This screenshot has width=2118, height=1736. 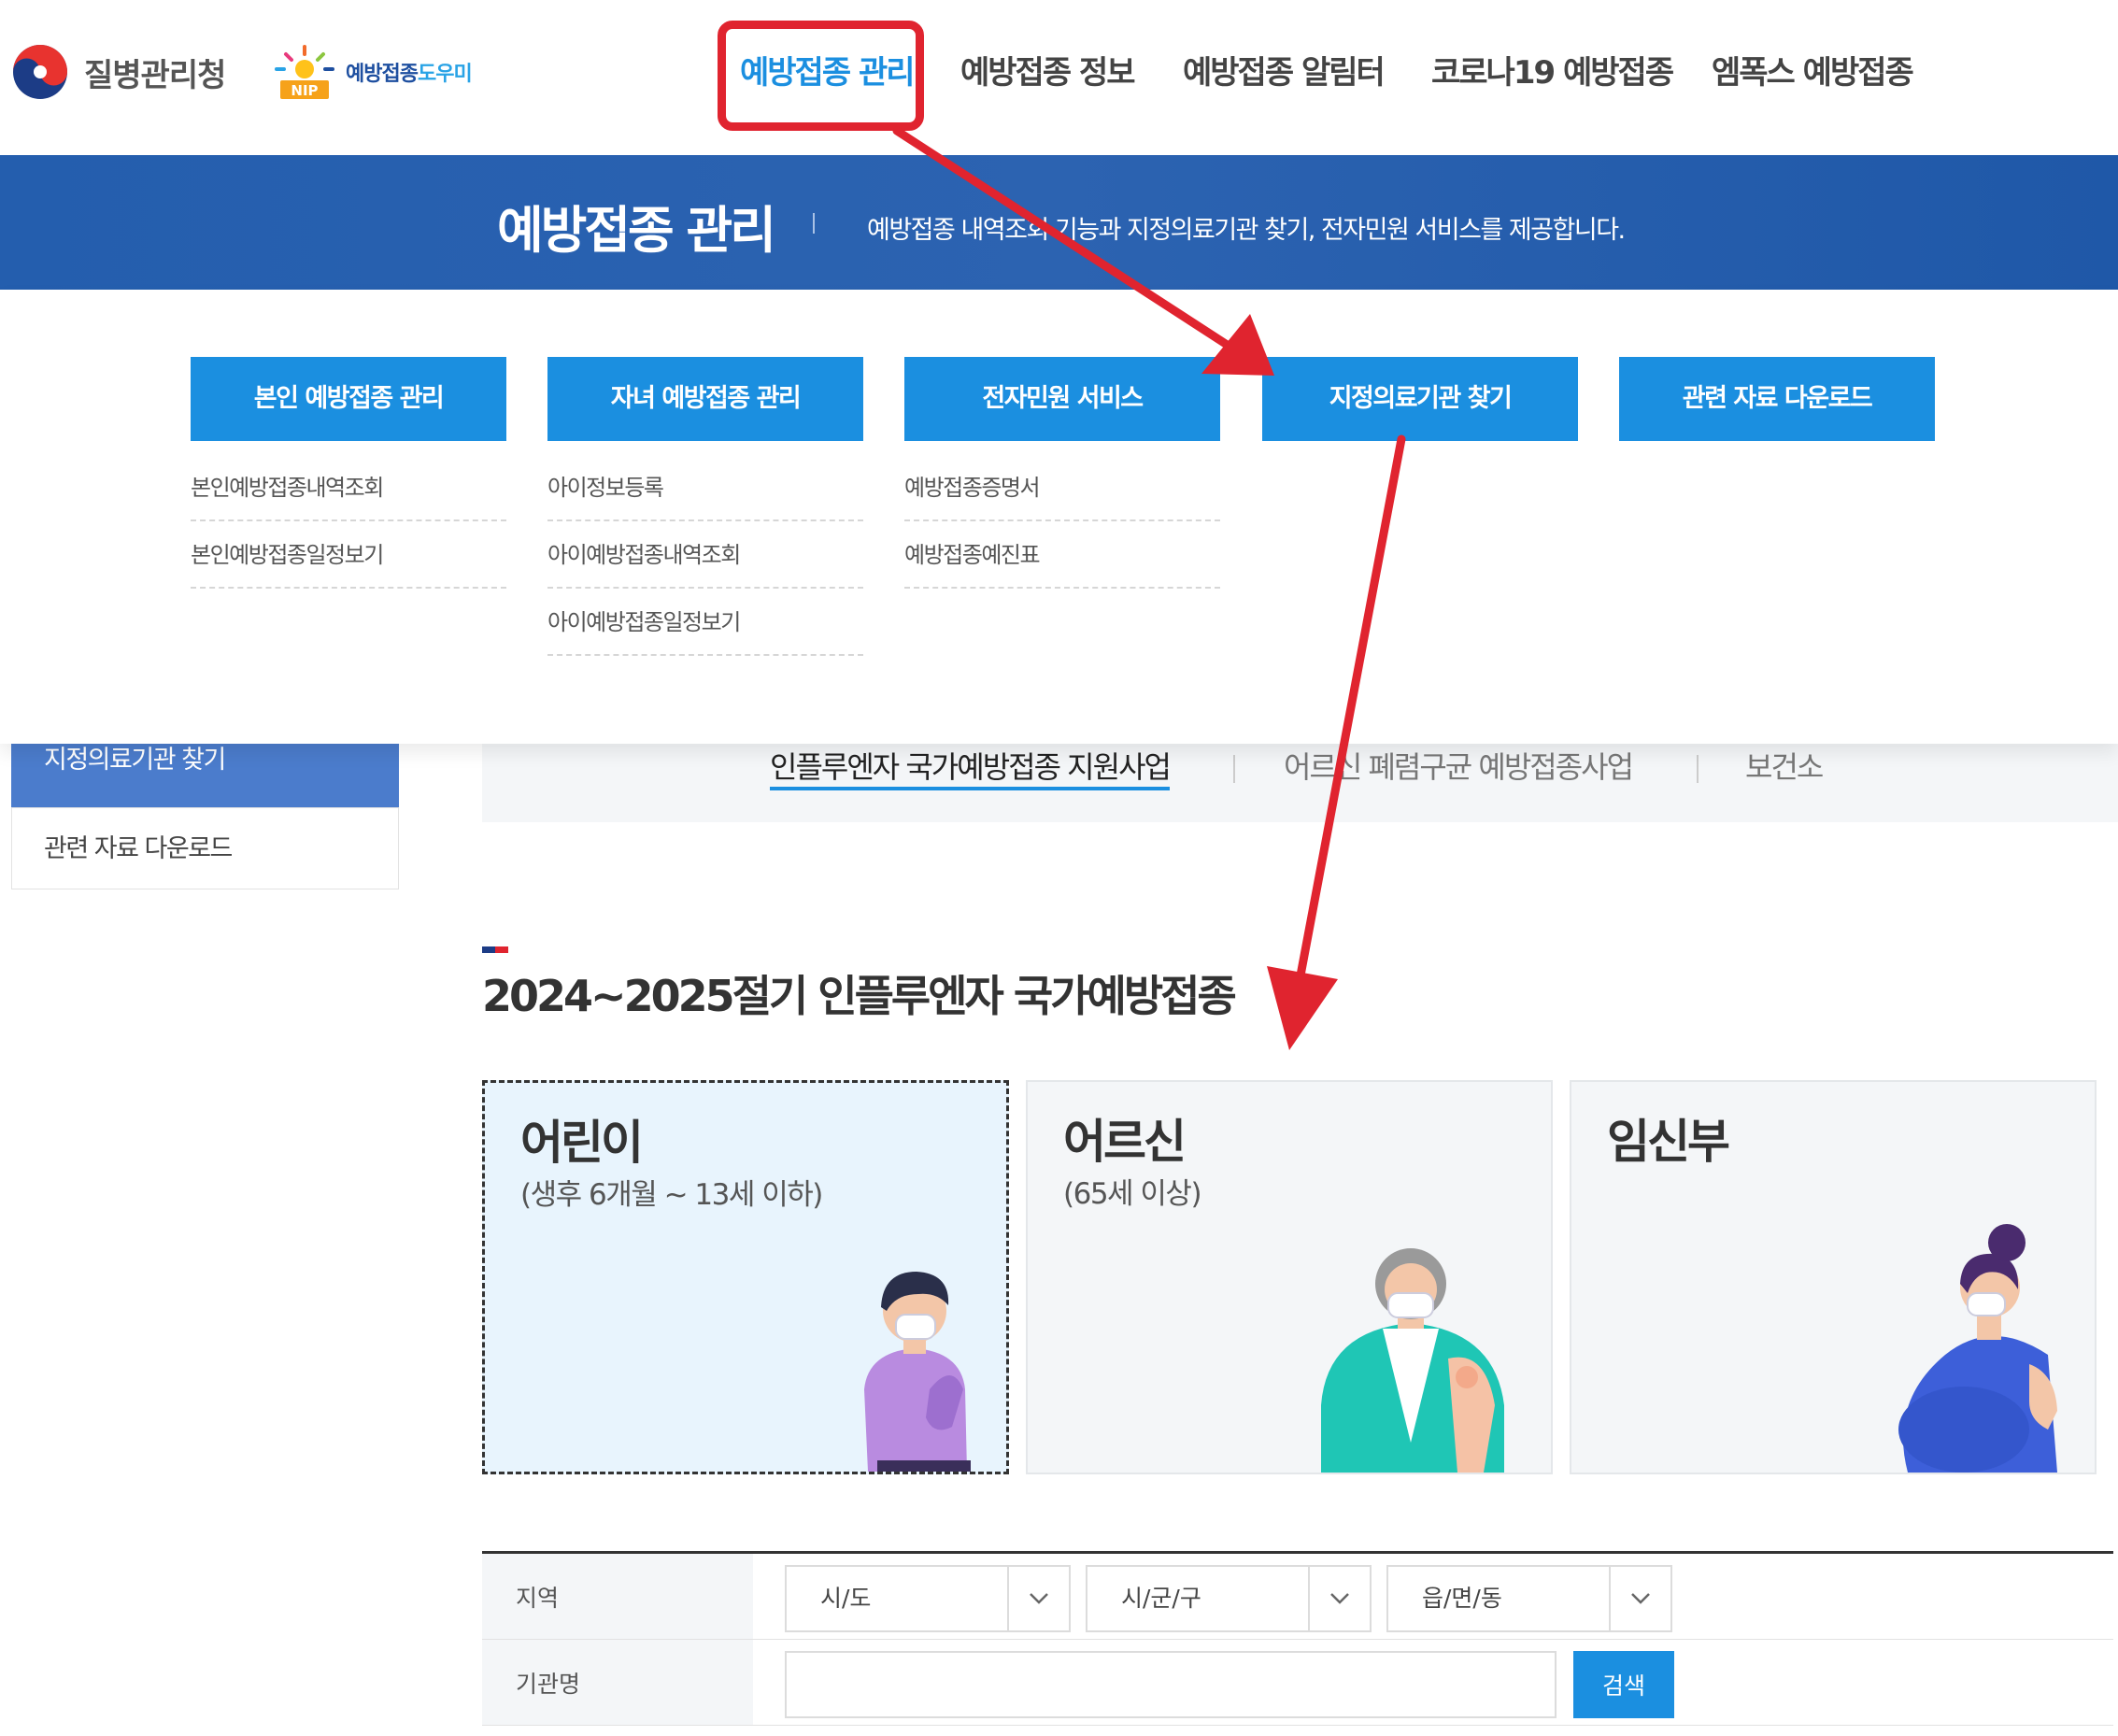 I want to click on menu-item-self-schedule: 본인예방접종일정보기, so click(x=348, y=555).